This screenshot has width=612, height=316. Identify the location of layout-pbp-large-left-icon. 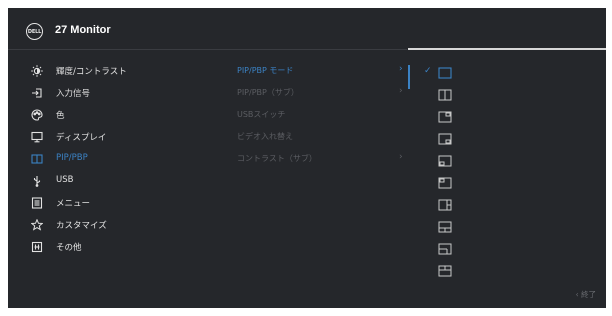
(445, 205).